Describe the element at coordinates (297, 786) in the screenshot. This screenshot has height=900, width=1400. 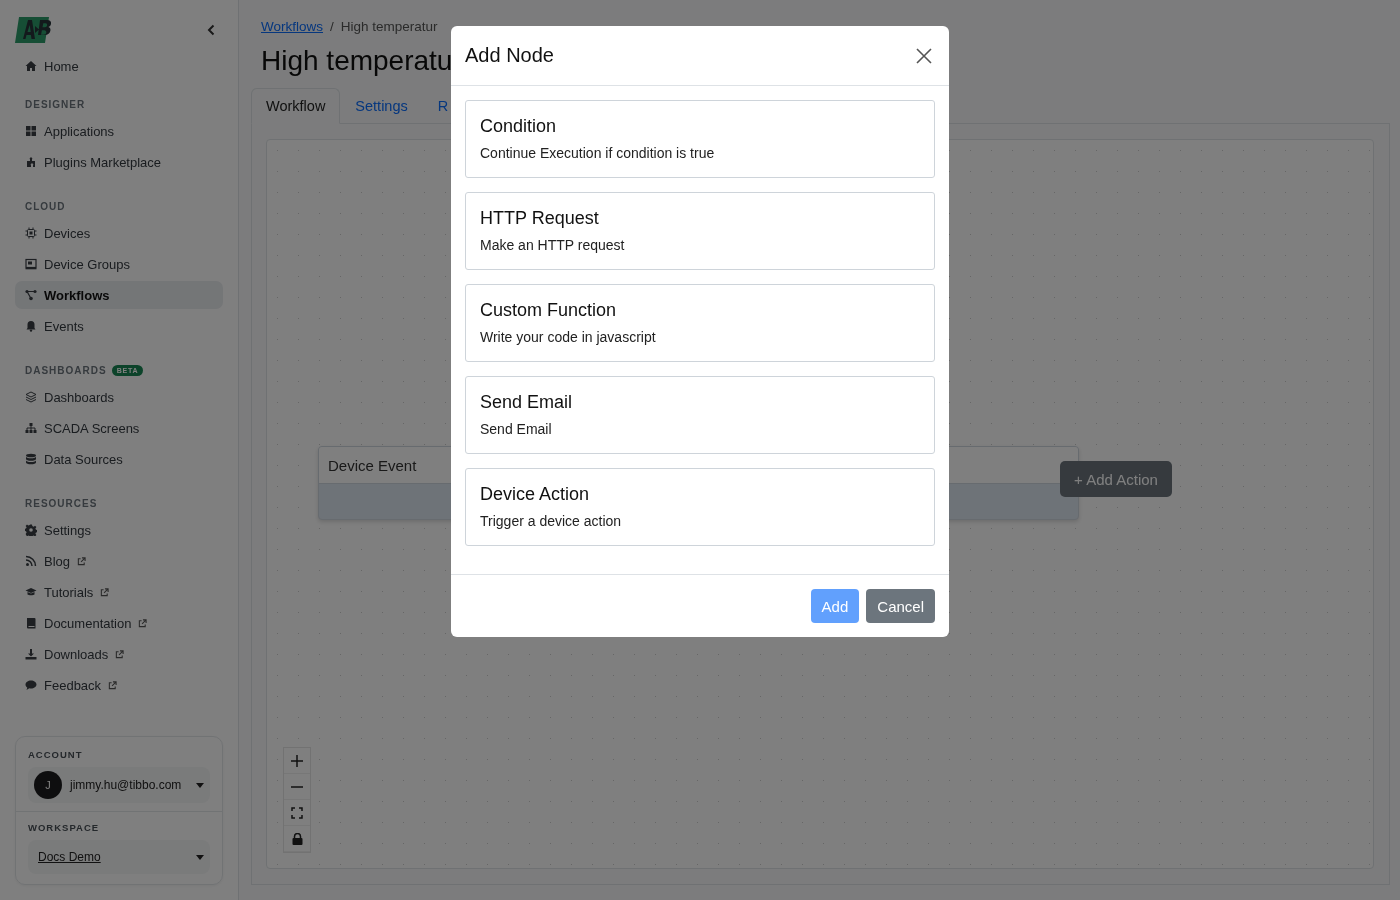
I see `minus-icon` at that location.